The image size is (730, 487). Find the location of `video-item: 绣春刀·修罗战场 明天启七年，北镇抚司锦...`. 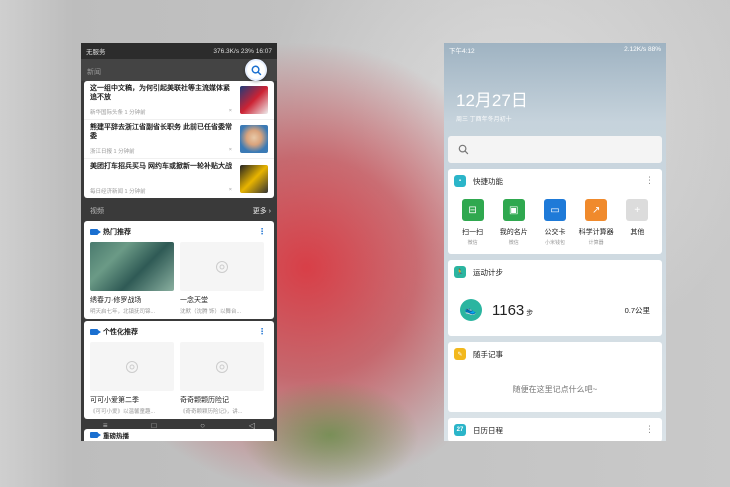

video-item: 绣春刀·修罗战场 明天启七年，北镇抚司锦... is located at coordinates (132, 278).